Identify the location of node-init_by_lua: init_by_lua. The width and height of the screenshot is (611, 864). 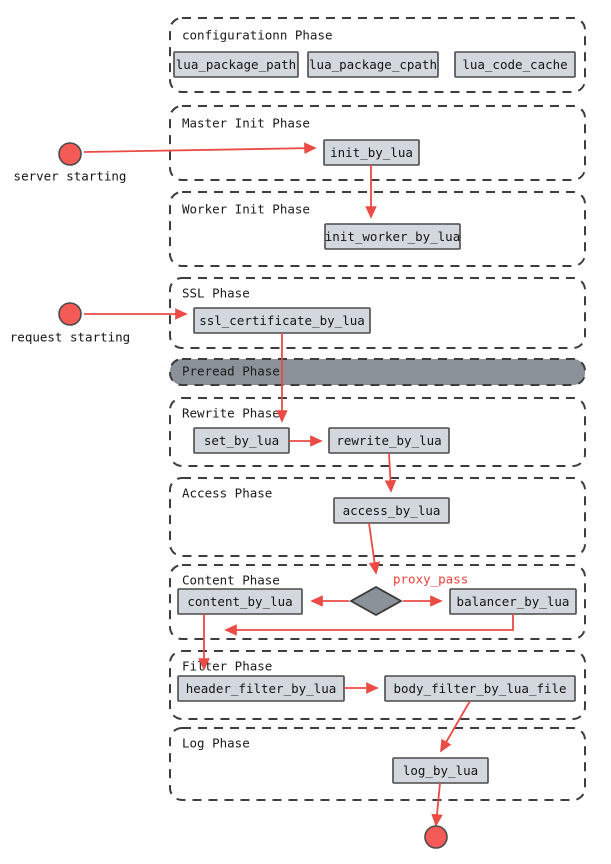
(371, 152).